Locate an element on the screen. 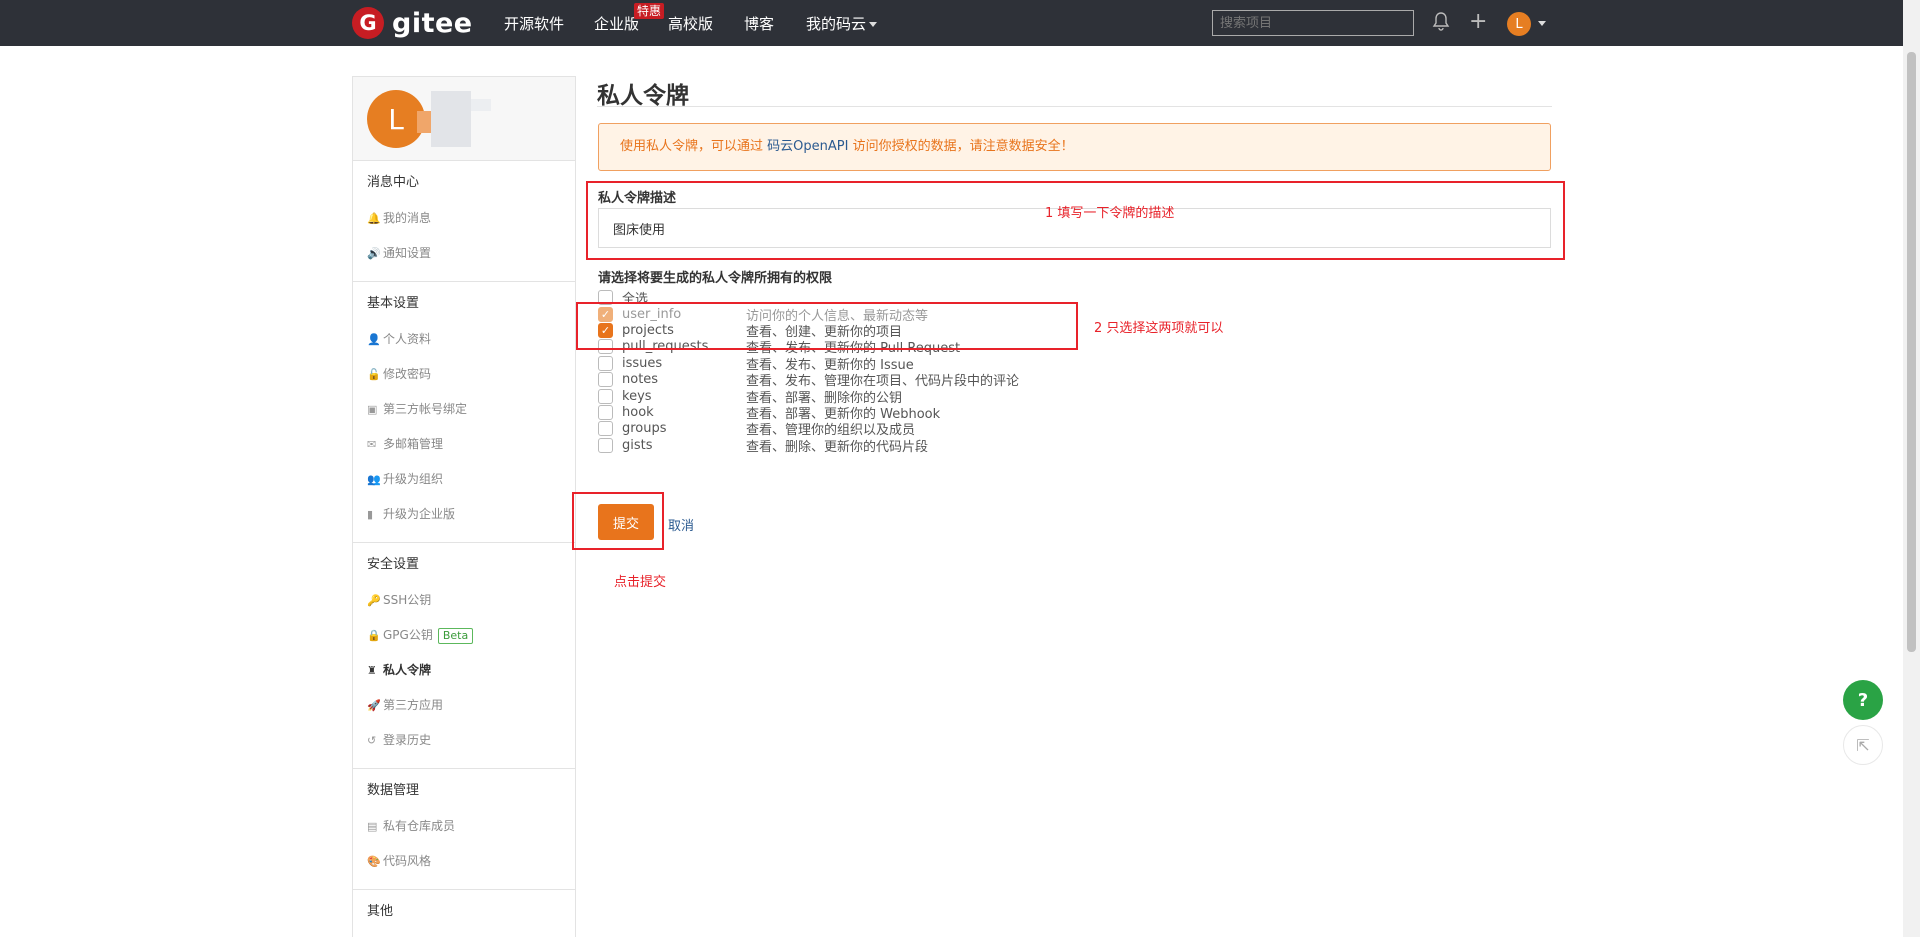 The height and width of the screenshot is (940, 1920). nav-my-gitee-label: 我的码云 is located at coordinates (836, 24).